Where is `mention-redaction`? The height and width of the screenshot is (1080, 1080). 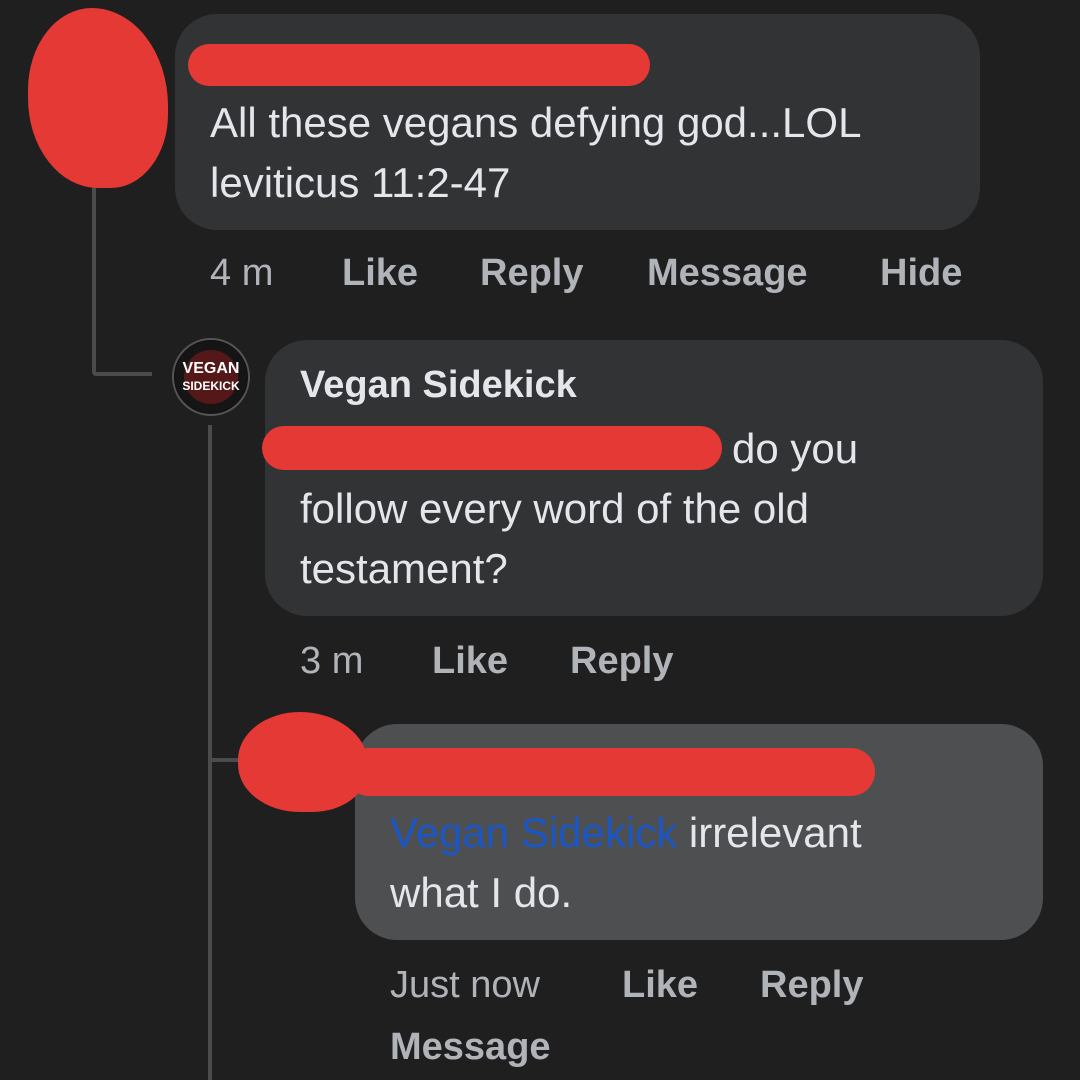
mention-redaction is located at coordinates (492, 448).